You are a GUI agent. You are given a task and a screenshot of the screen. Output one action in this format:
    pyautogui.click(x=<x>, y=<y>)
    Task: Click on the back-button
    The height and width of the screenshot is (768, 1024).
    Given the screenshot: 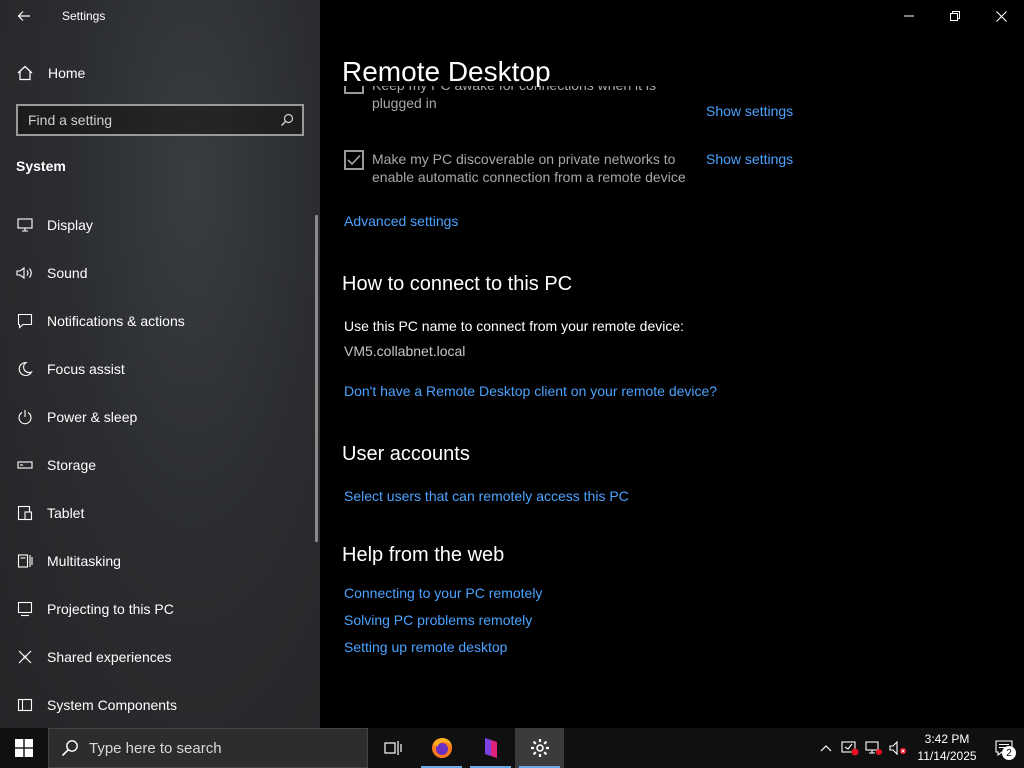 What is the action you would take?
    pyautogui.click(x=24, y=16)
    